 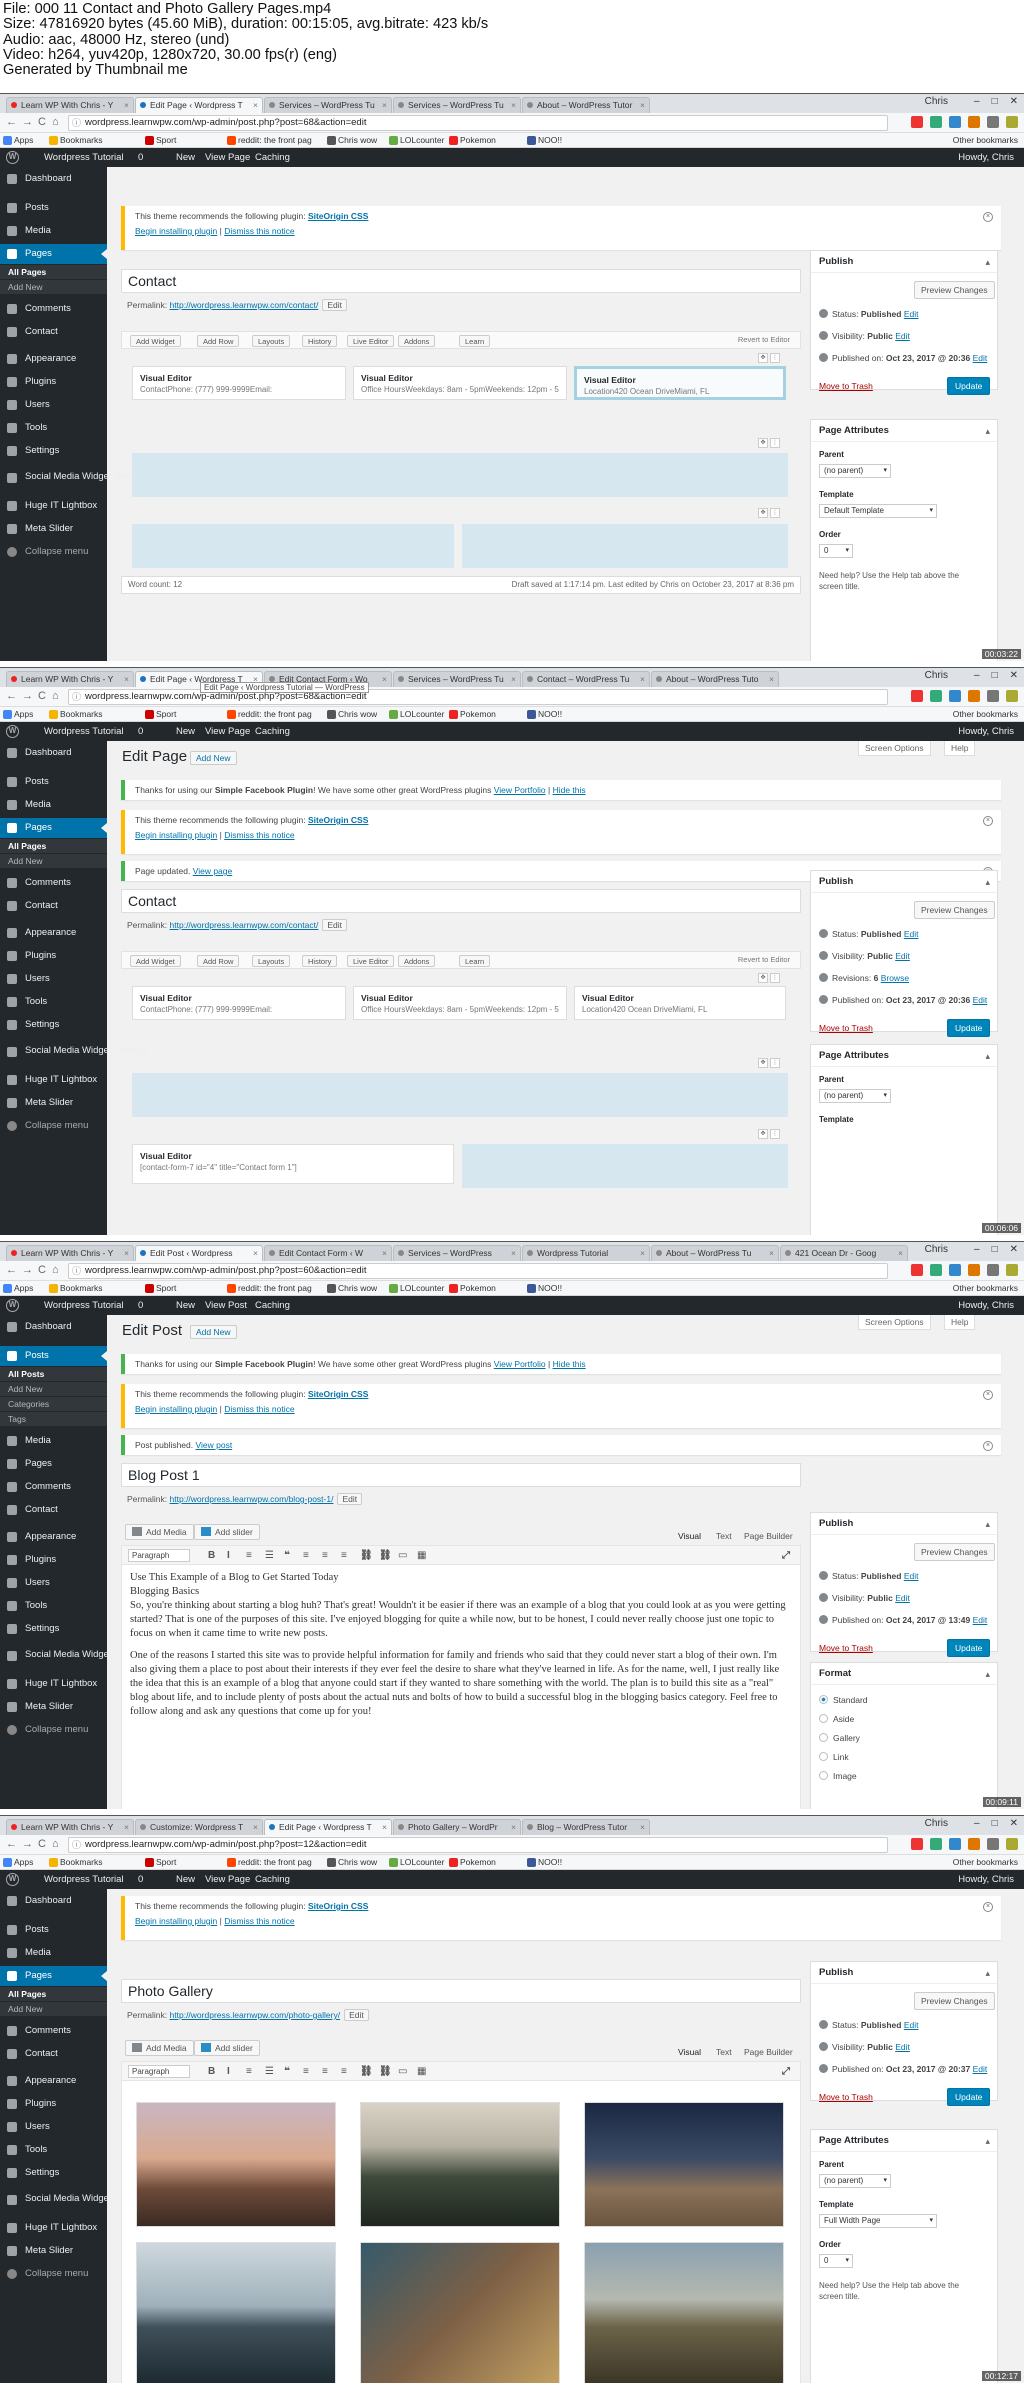 What do you see at coordinates (402, 1555) in the screenshot?
I see `read-more-icon: ▭` at bounding box center [402, 1555].